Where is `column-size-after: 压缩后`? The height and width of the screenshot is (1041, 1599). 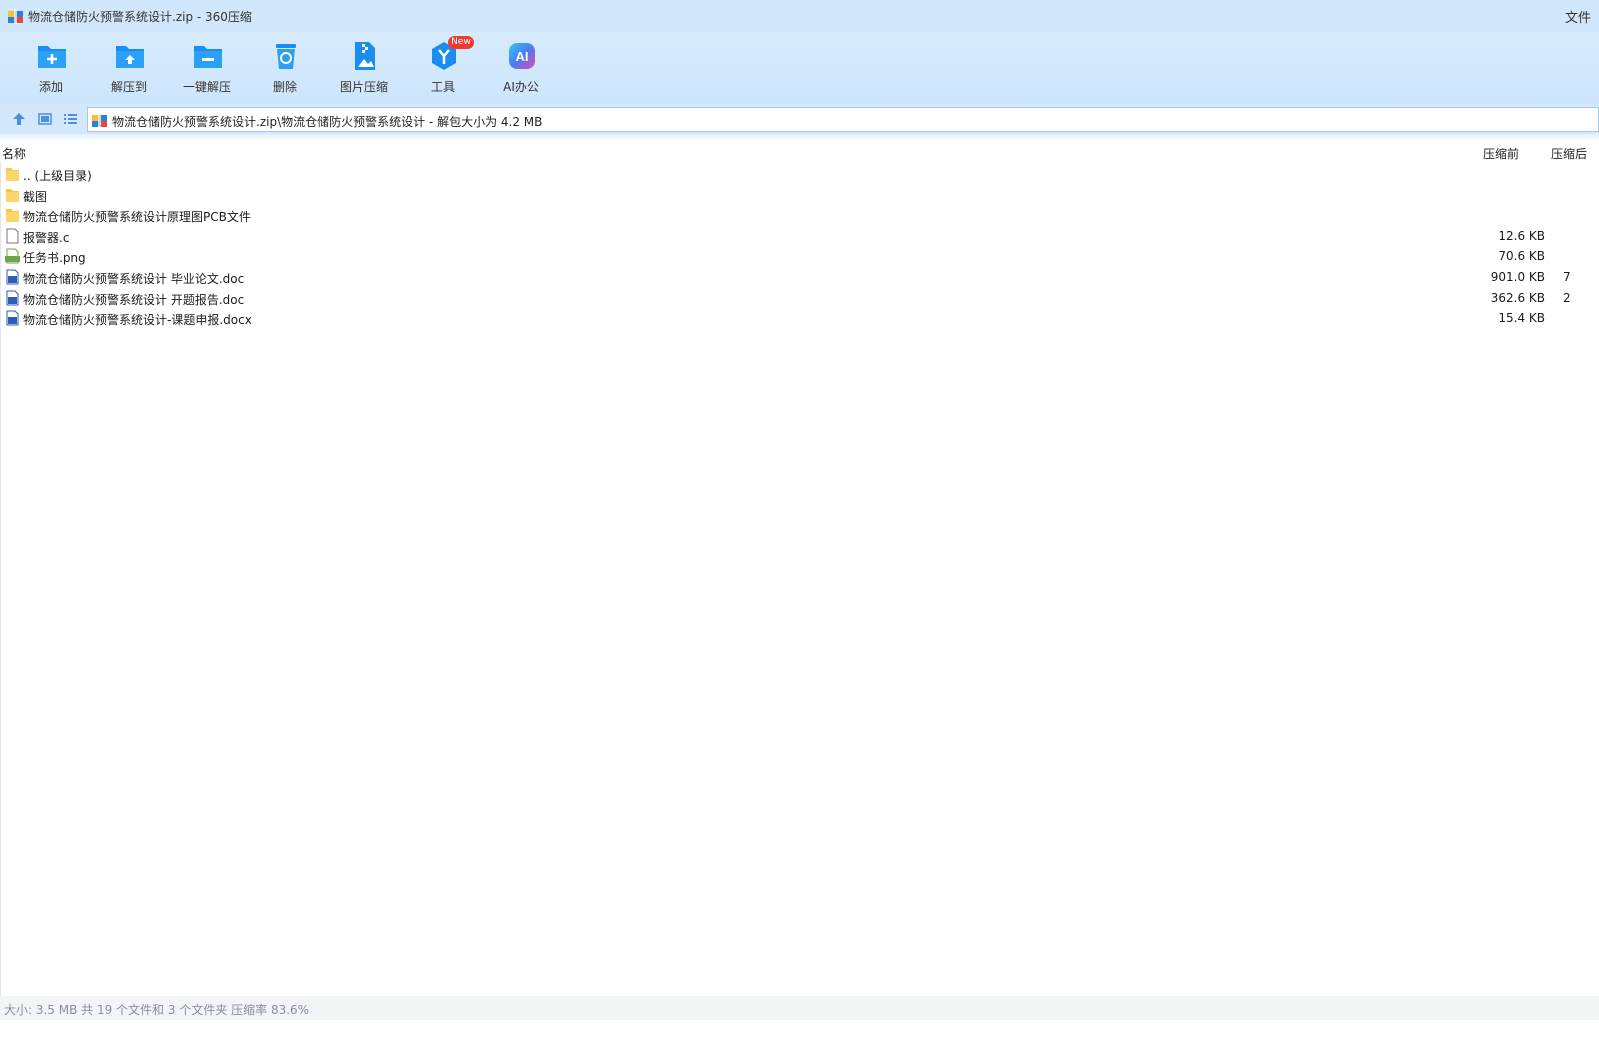 column-size-after: 压缩后 is located at coordinates (1575, 153).